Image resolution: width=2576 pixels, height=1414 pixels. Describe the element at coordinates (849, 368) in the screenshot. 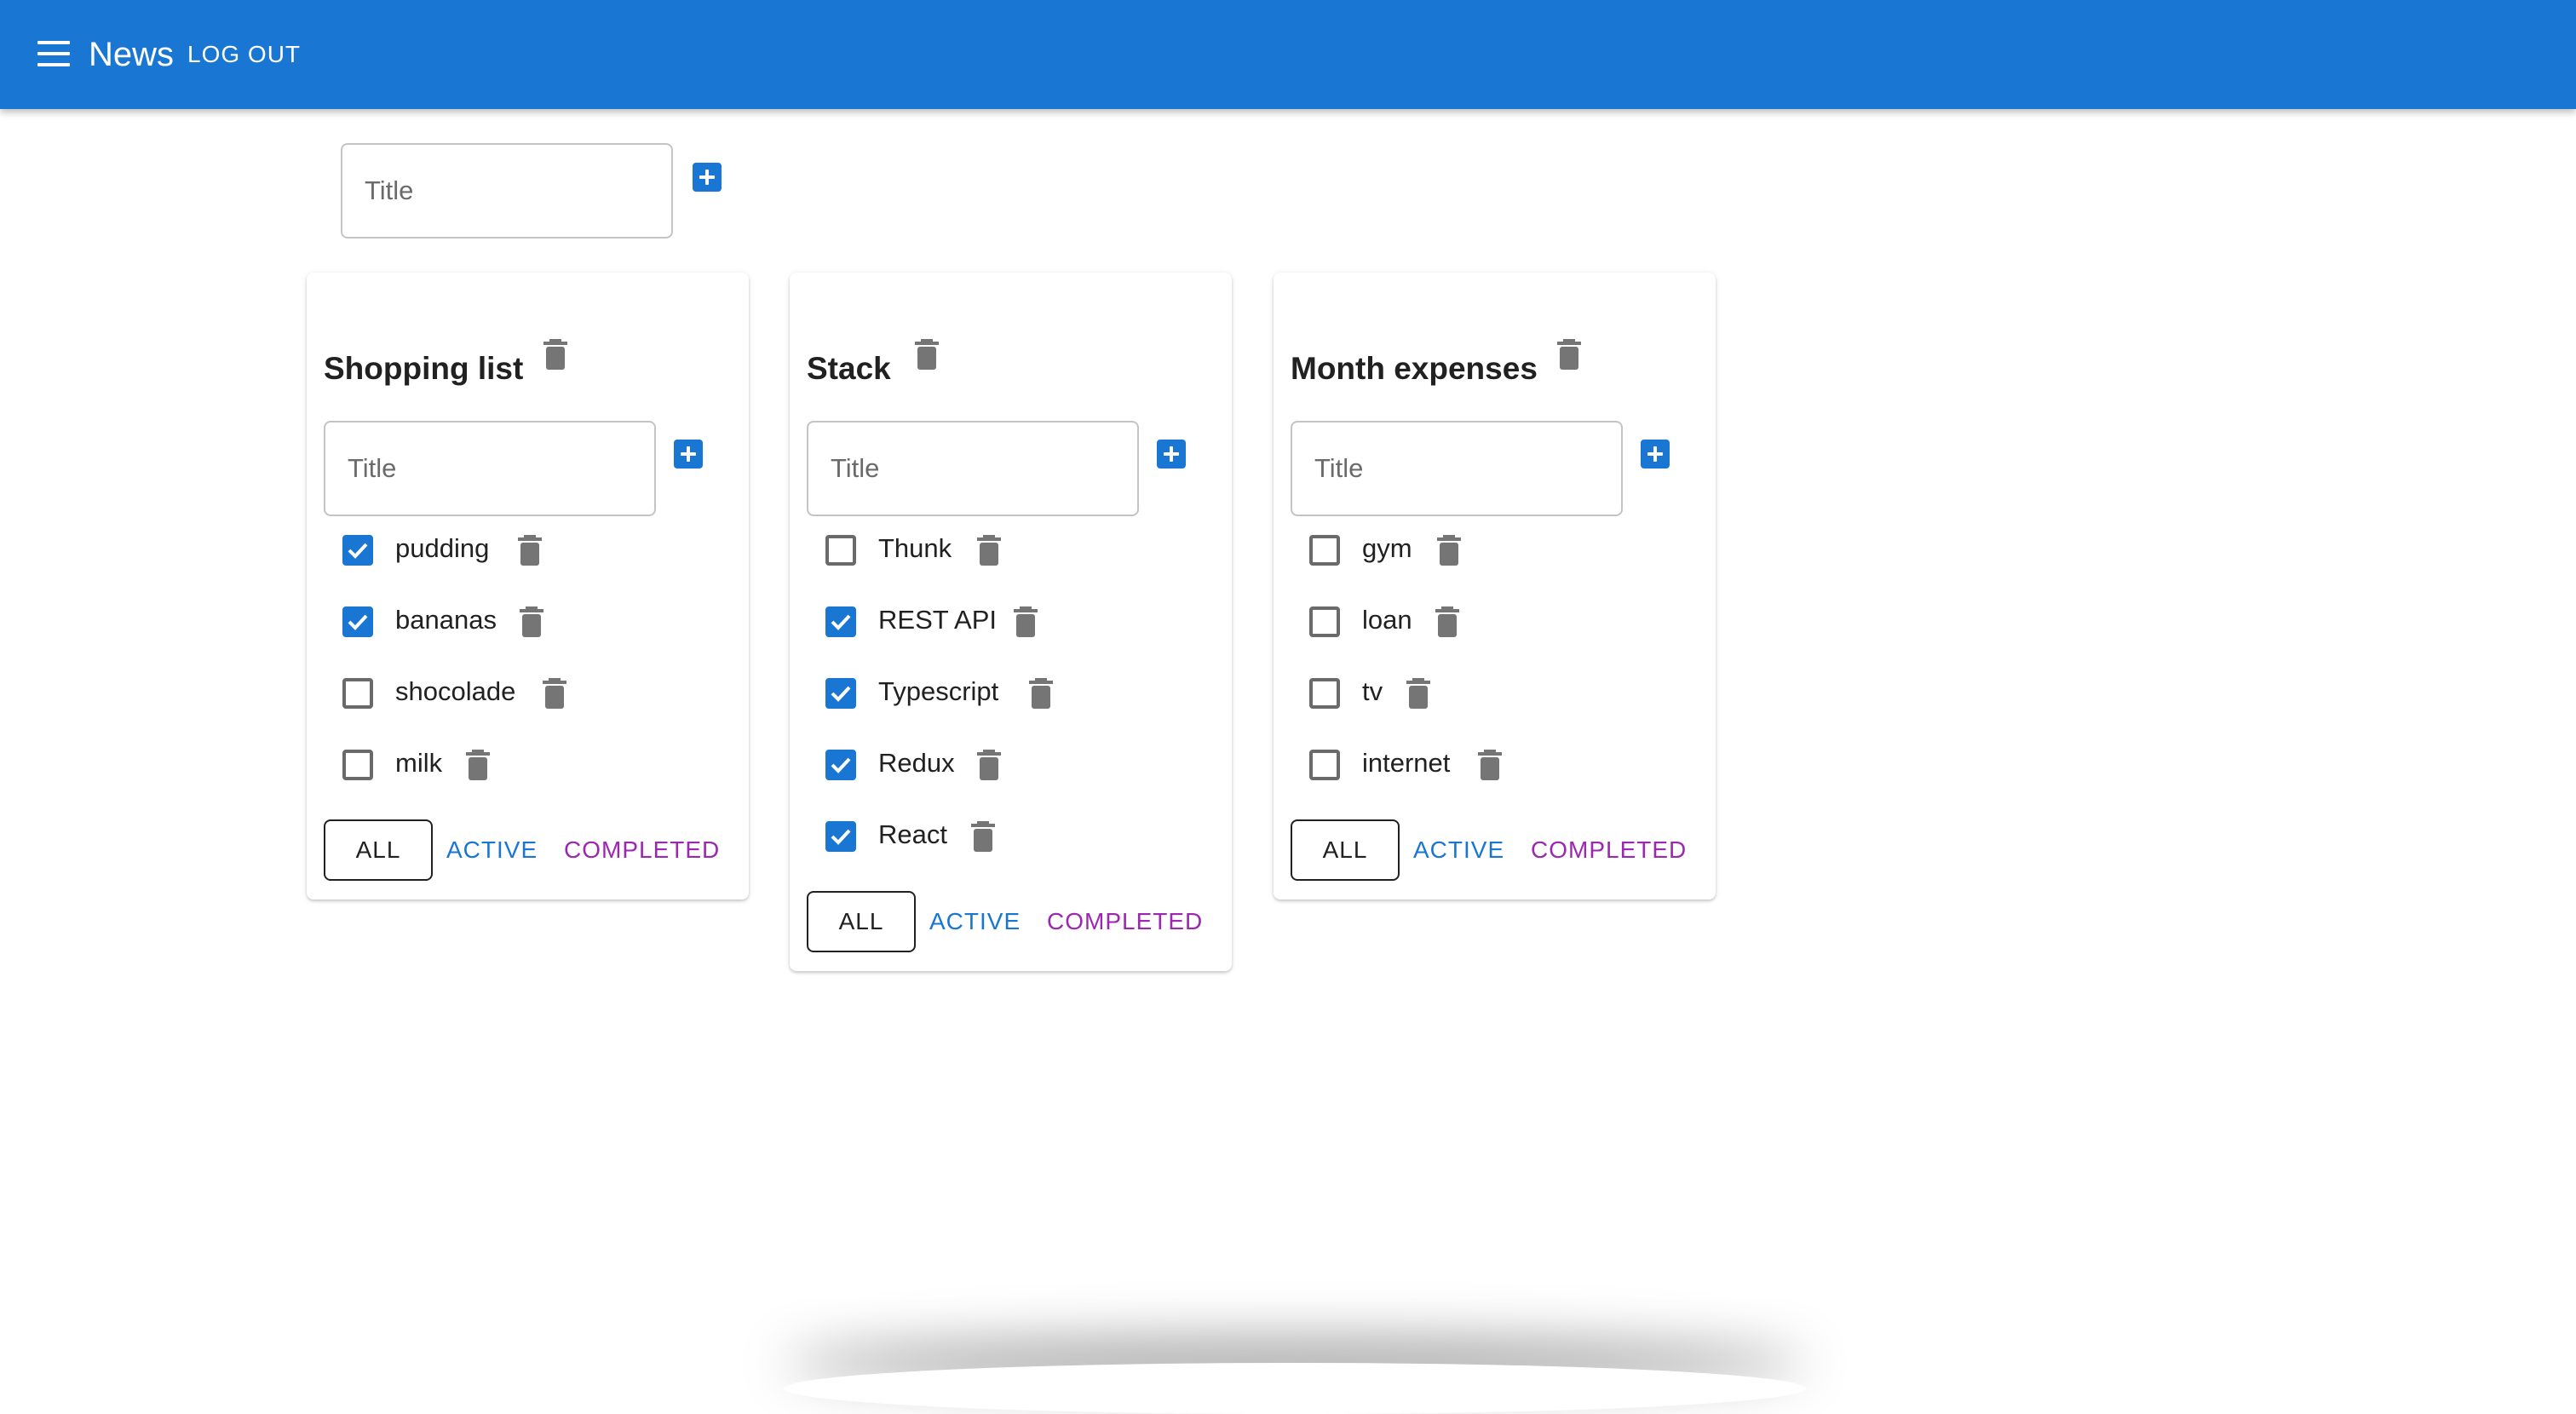

I see `card-title: Stack` at that location.